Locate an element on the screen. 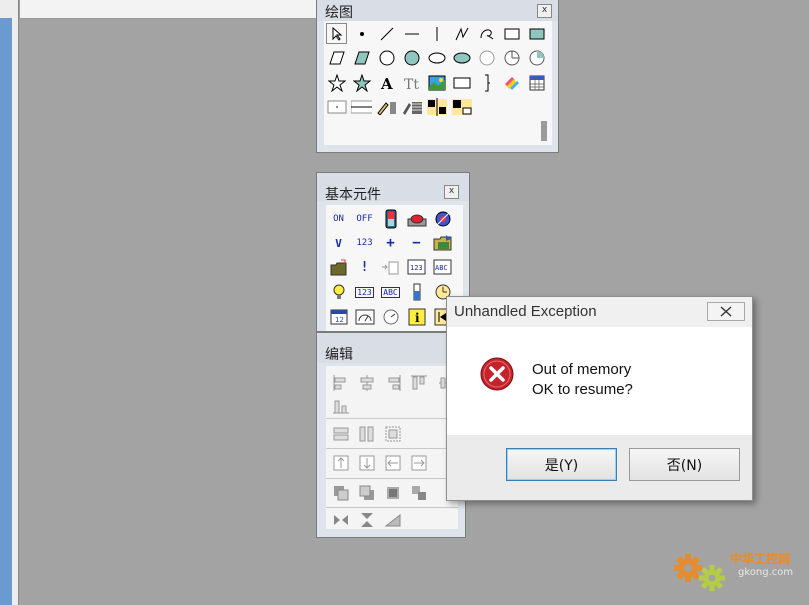  draw-palette-close-button: x is located at coordinates (544, 11).